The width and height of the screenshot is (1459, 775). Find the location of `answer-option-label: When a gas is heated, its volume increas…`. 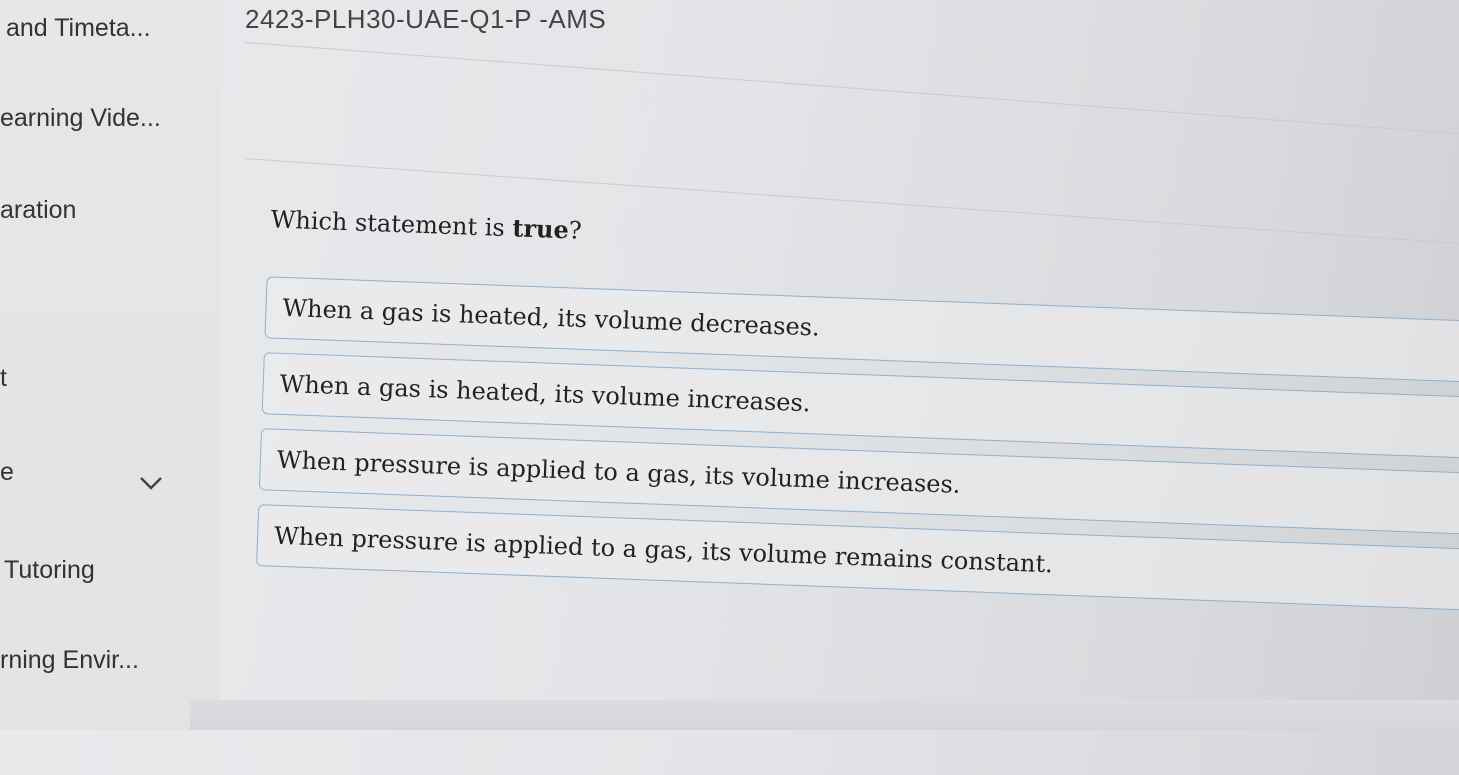

answer-option-label: When a gas is heated, its volume increas… is located at coordinates (545, 393).